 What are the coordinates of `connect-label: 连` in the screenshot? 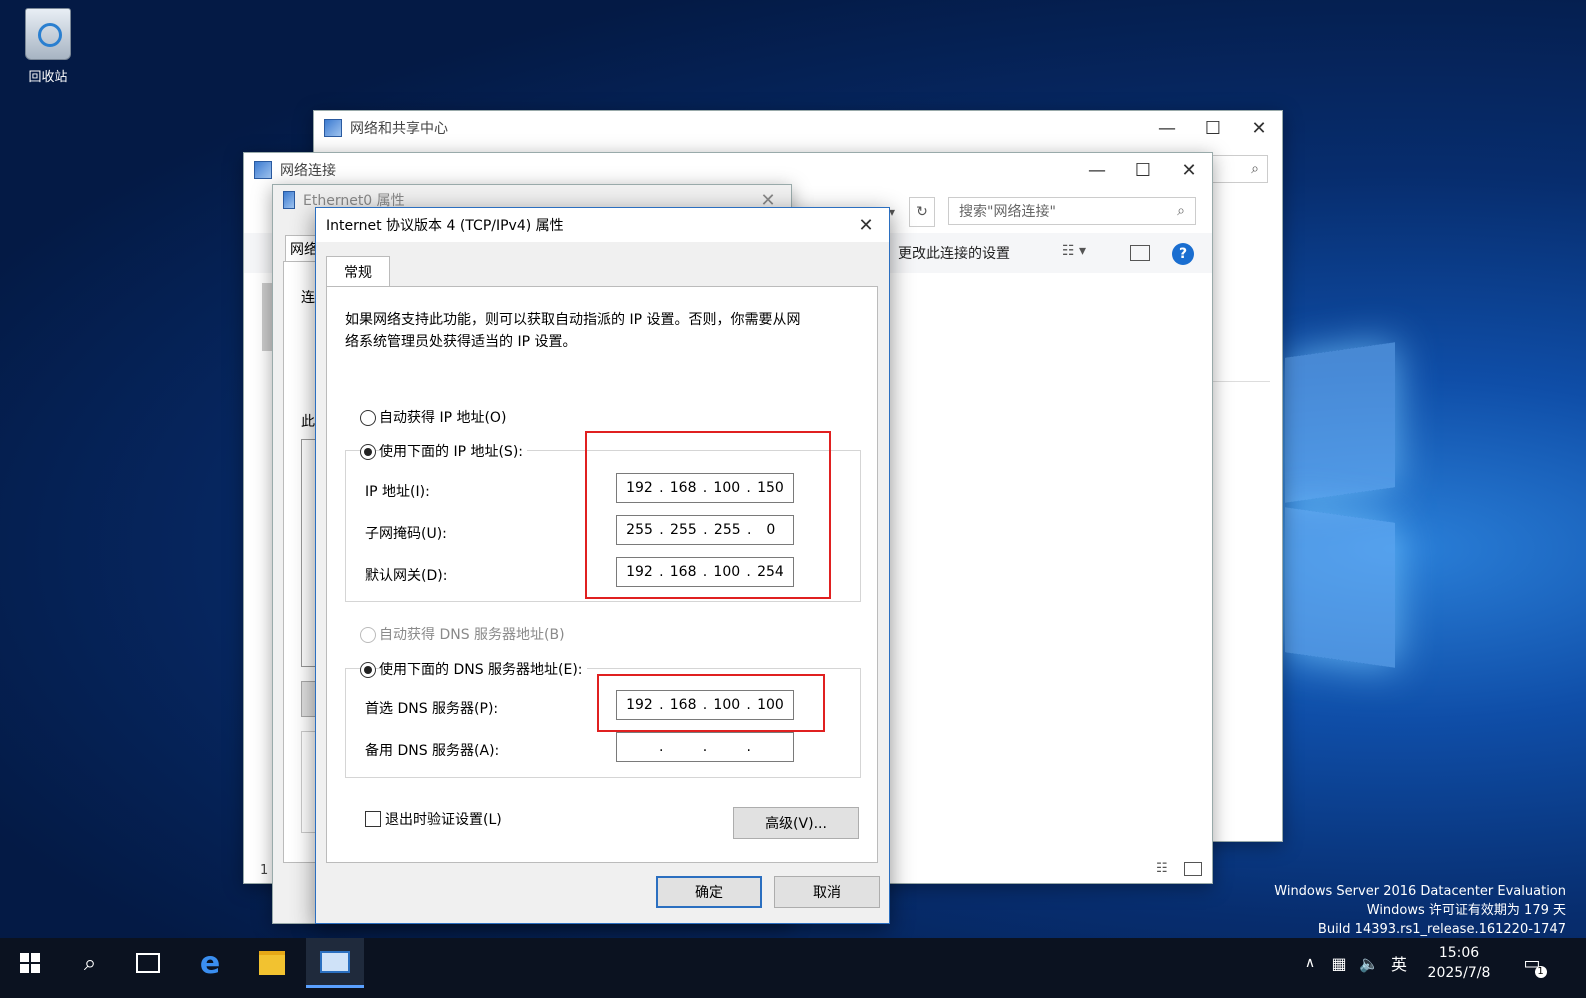 It's located at (308, 298).